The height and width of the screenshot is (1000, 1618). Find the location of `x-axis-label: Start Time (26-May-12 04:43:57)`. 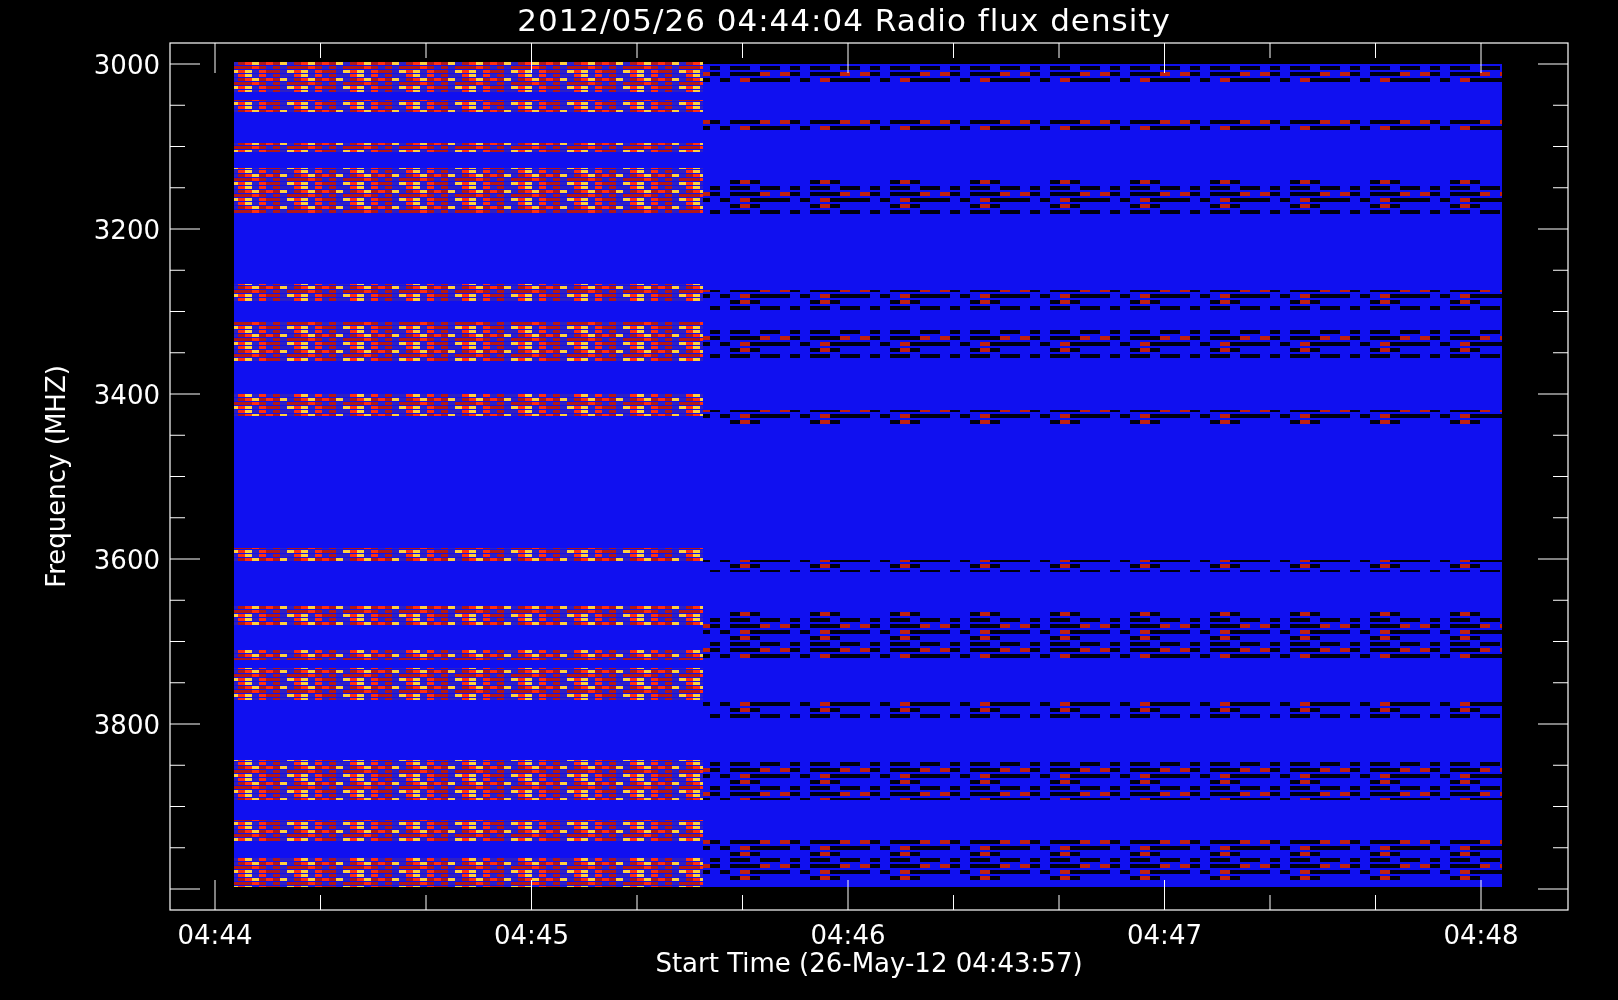

x-axis-label: Start Time (26-May-12 04:43:57) is located at coordinates (869, 963).